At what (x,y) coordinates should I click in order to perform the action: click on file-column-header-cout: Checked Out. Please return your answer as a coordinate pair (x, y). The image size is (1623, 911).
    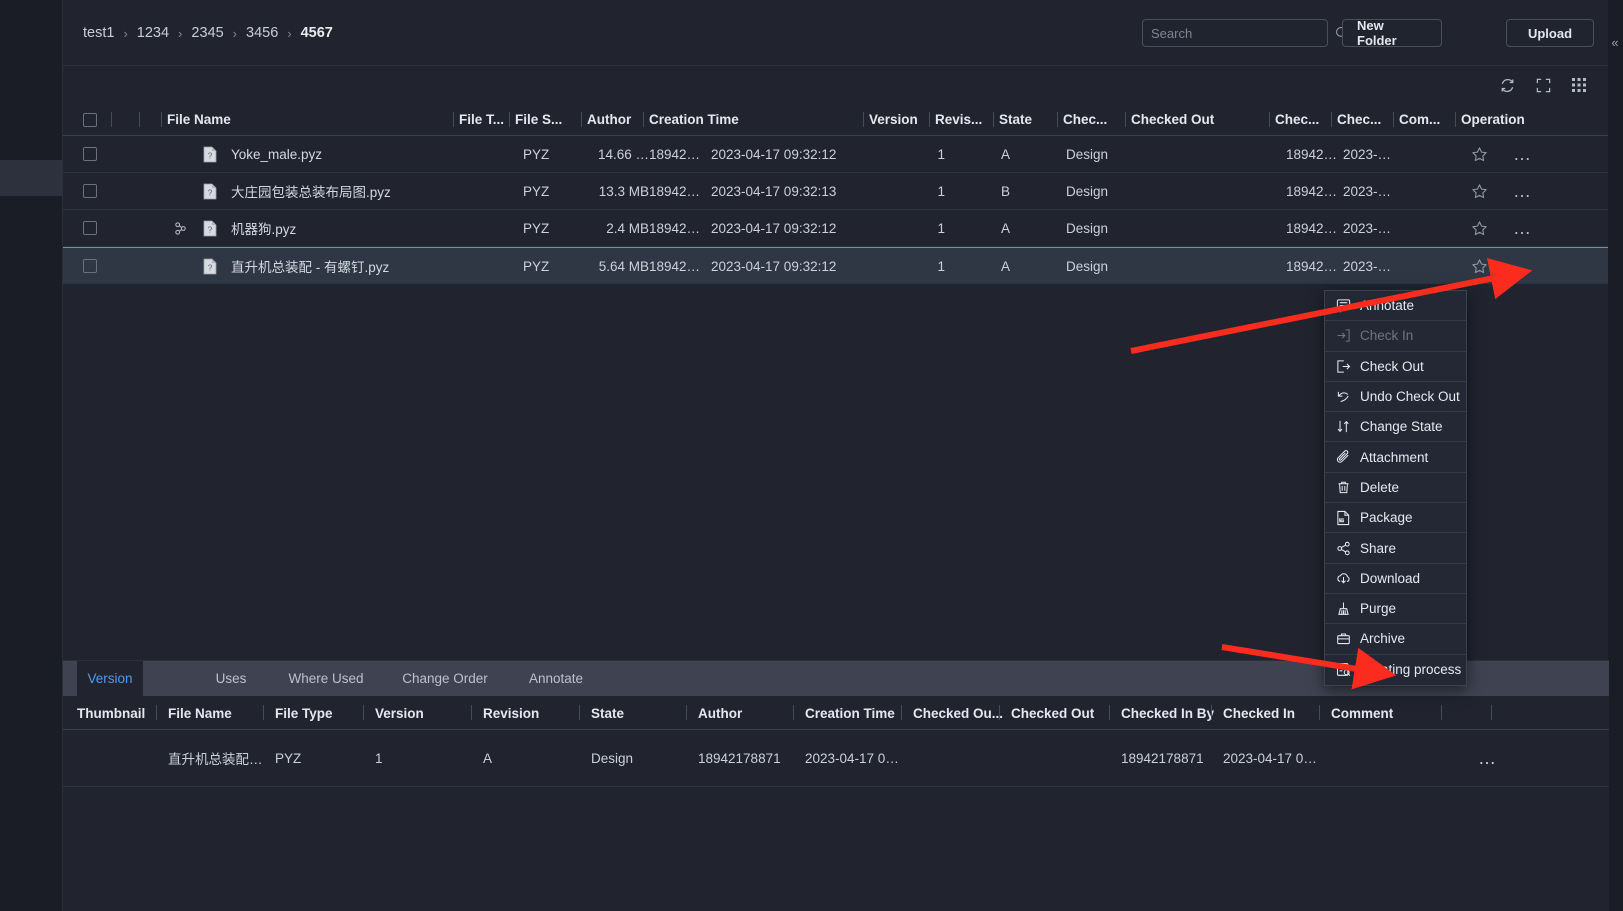
    Looking at the image, I should click on (1203, 119).